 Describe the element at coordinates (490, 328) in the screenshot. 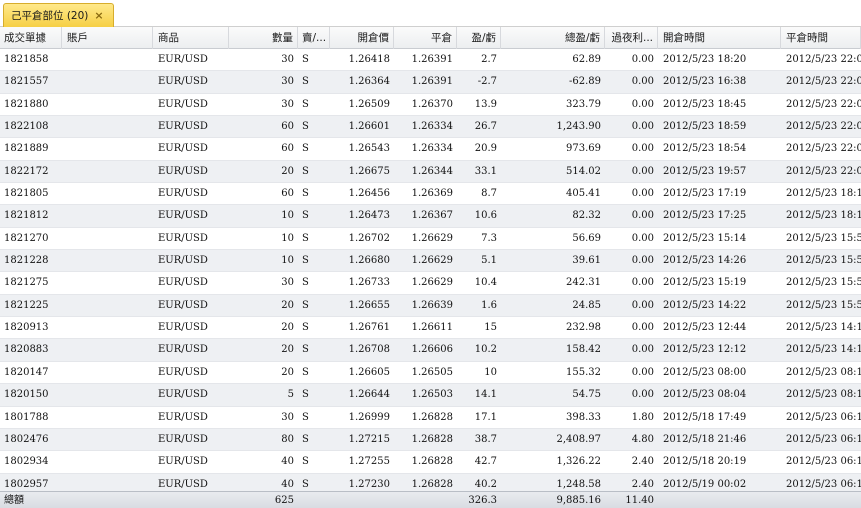

I see `cell-pips: 15` at that location.